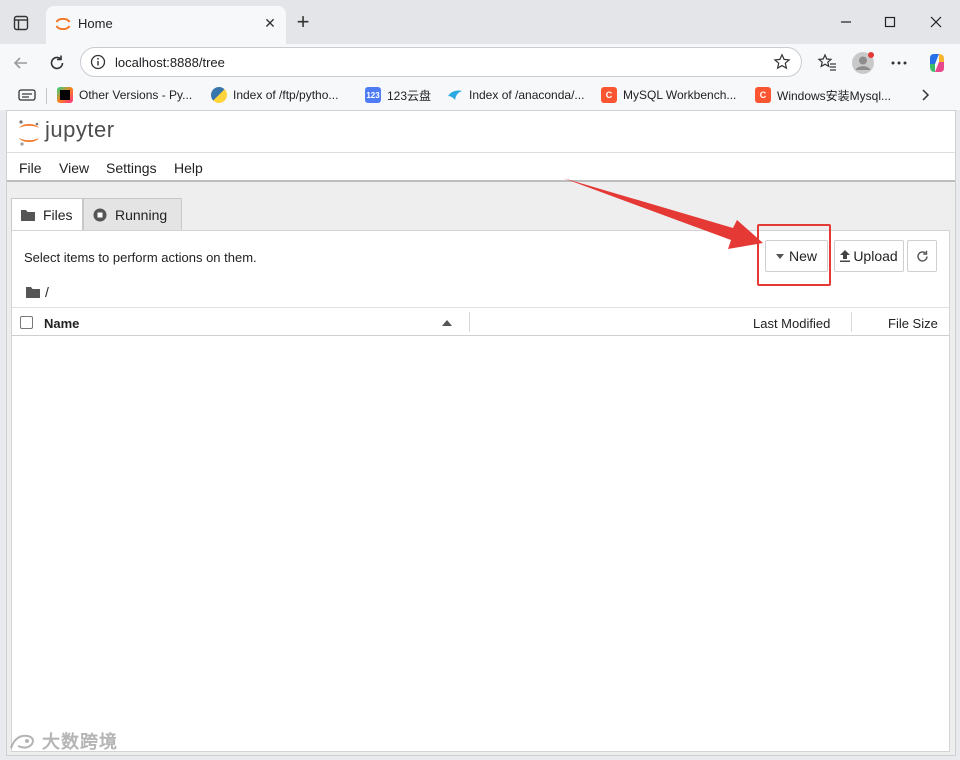 The width and height of the screenshot is (960, 760). I want to click on jupyter-logo-text: jupyter, so click(80, 129).